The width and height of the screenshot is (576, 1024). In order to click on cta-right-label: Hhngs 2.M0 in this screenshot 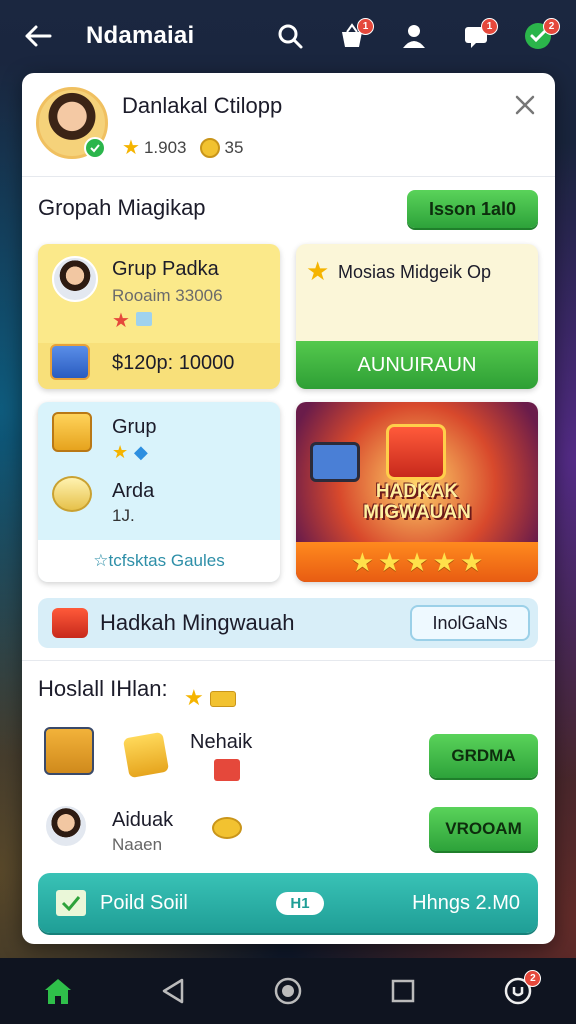, I will do `click(466, 902)`.